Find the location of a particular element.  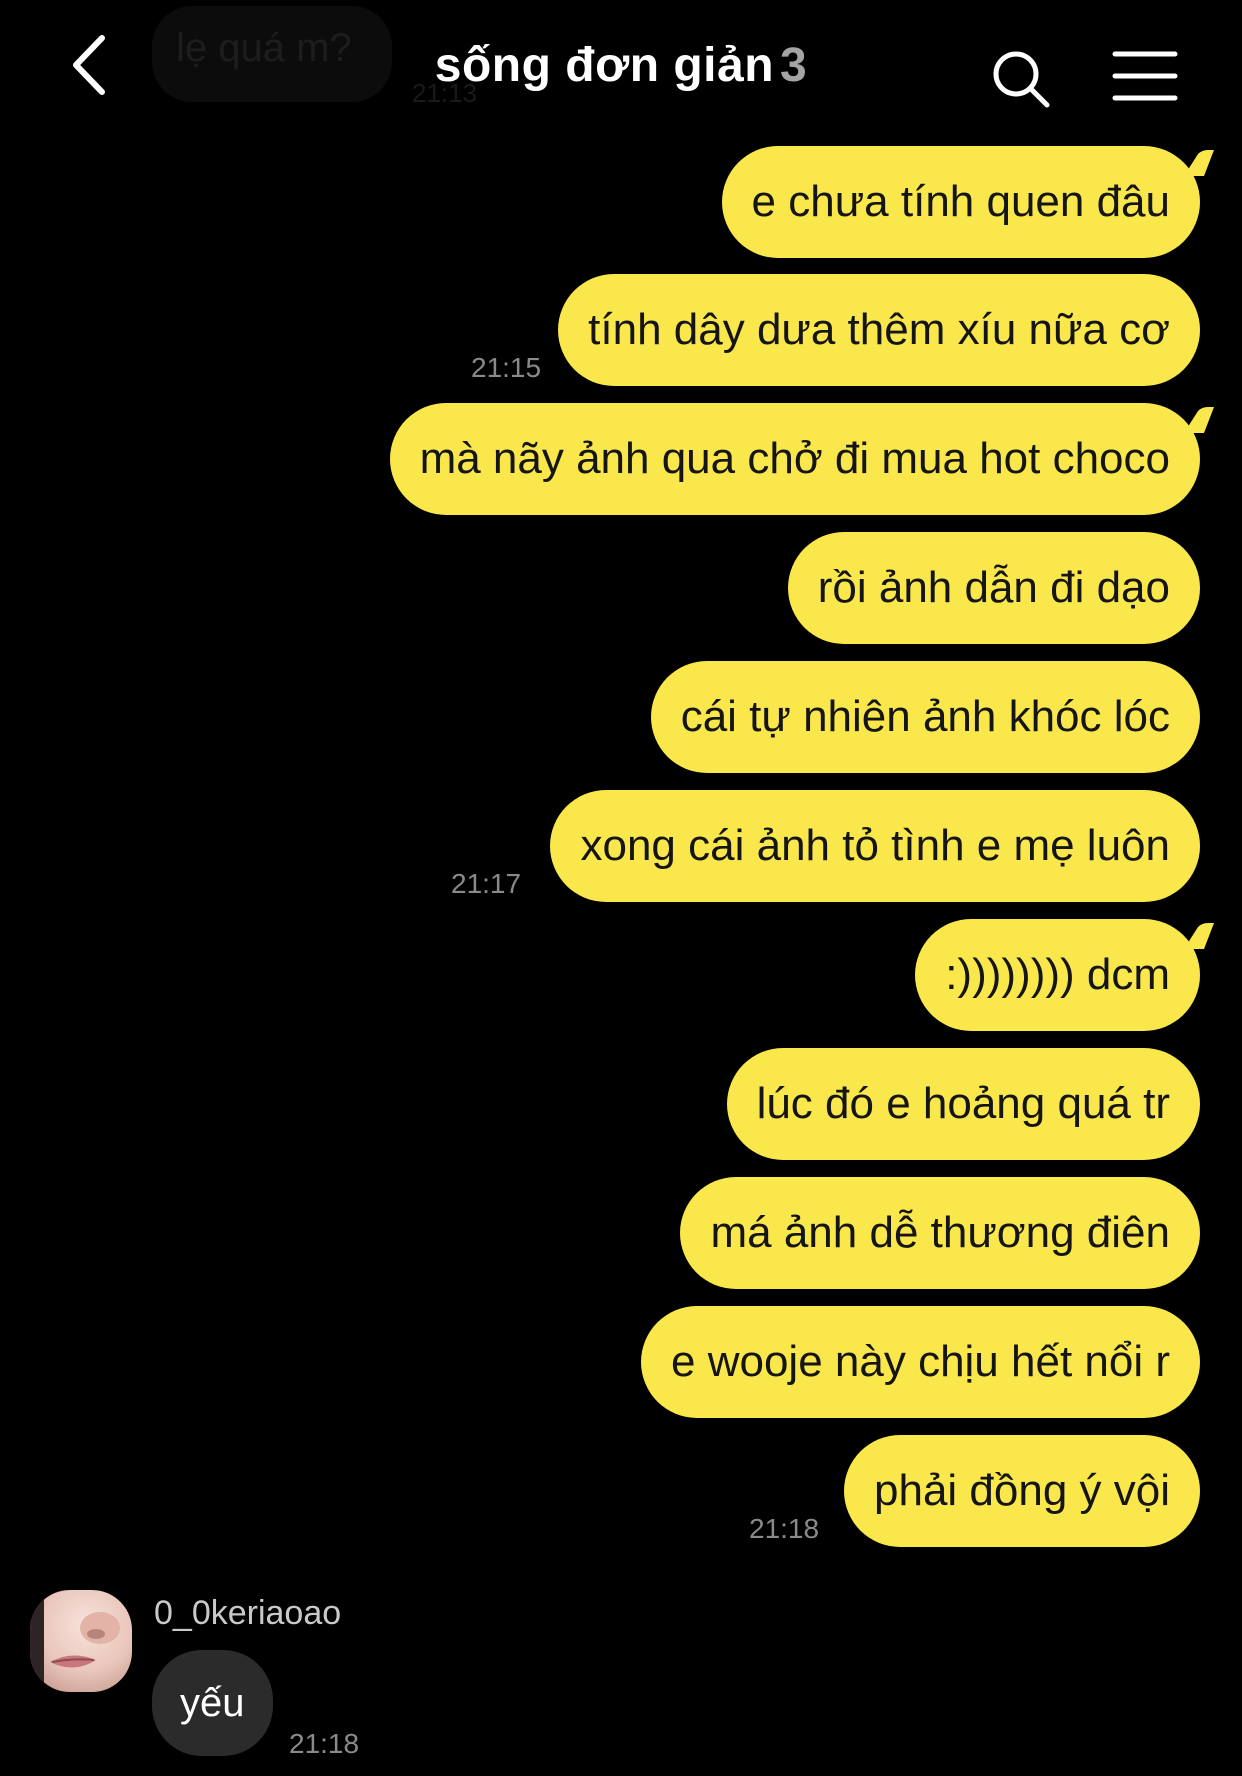

chat-header: lẹ quá m? 21:13 sống đơn giản 3 is located at coordinates (621, 70).